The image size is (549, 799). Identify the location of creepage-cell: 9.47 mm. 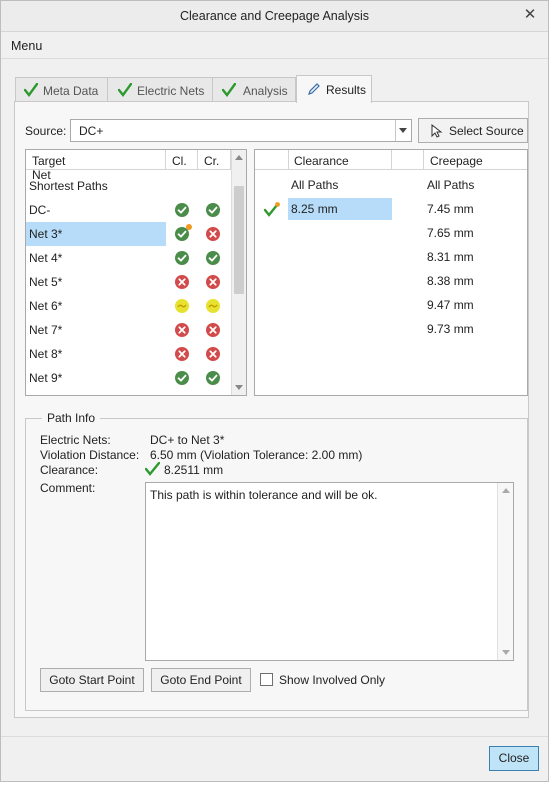
(450, 305).